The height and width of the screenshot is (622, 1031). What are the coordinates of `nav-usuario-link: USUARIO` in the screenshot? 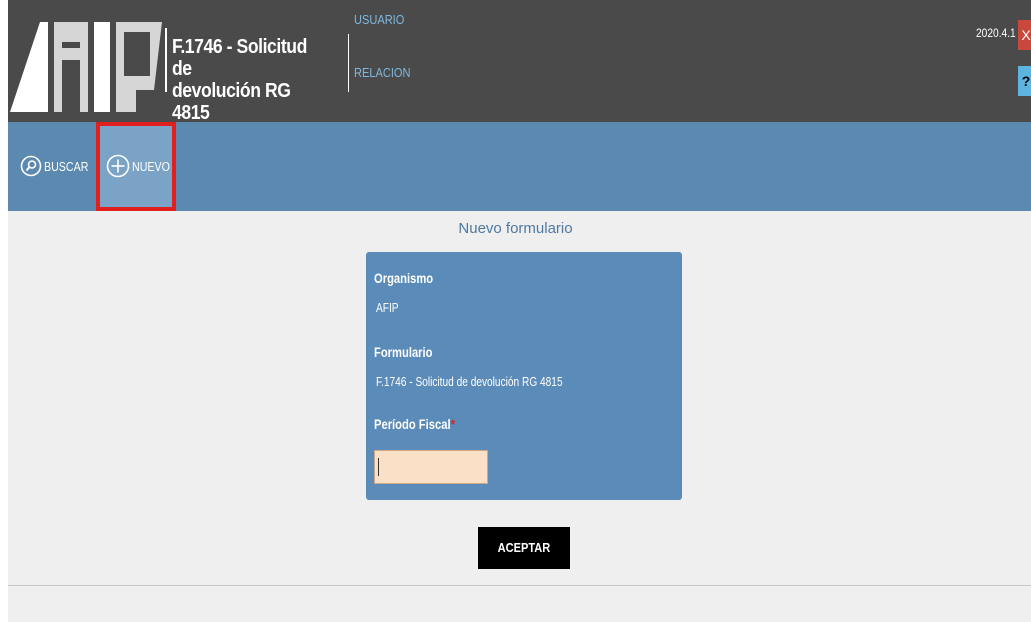 It's located at (379, 19).